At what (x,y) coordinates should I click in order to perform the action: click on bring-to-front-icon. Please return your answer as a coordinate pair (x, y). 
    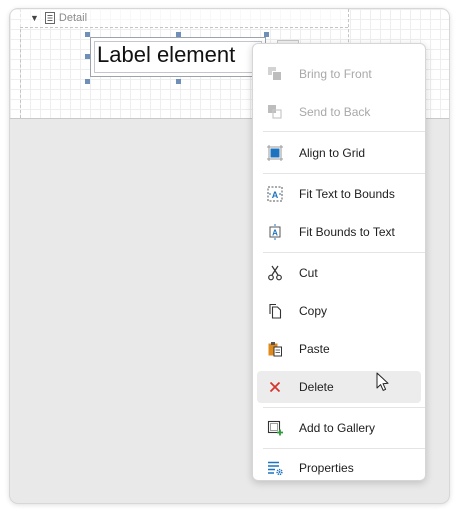
    Looking at the image, I should click on (275, 74).